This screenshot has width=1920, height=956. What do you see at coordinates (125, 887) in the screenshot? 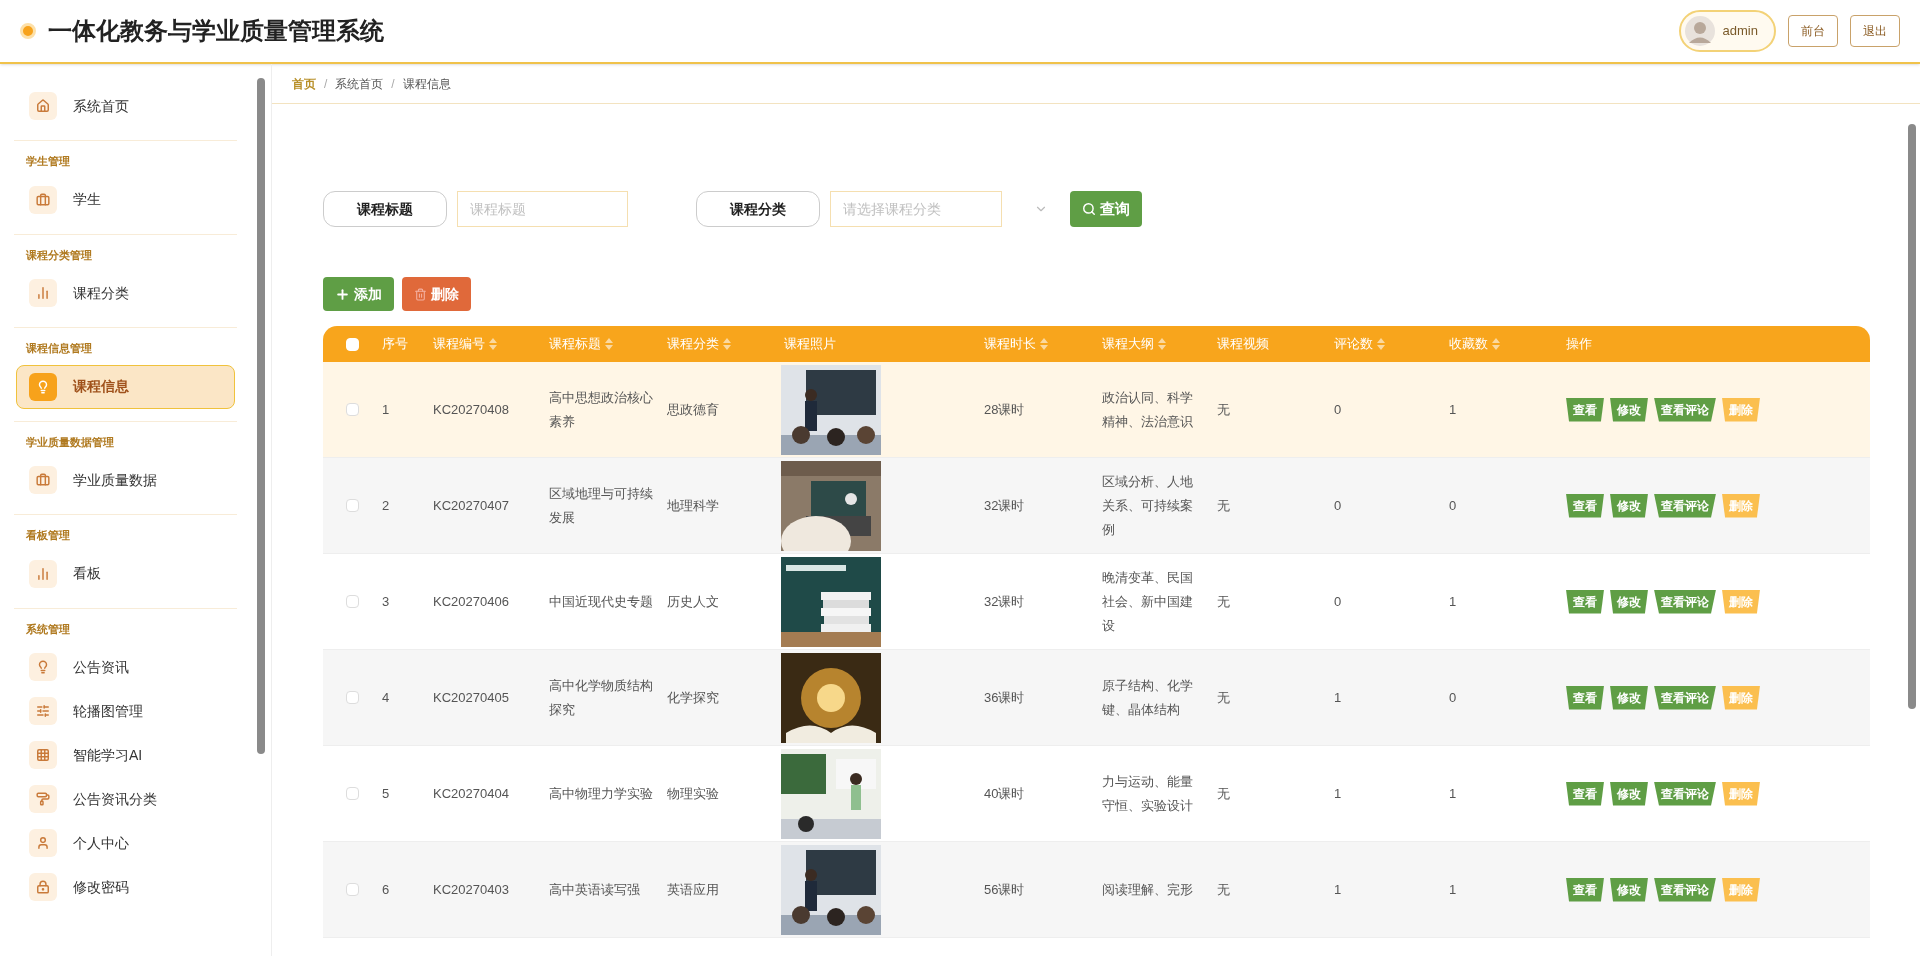
I see `sidebar-item: 修改密码` at bounding box center [125, 887].